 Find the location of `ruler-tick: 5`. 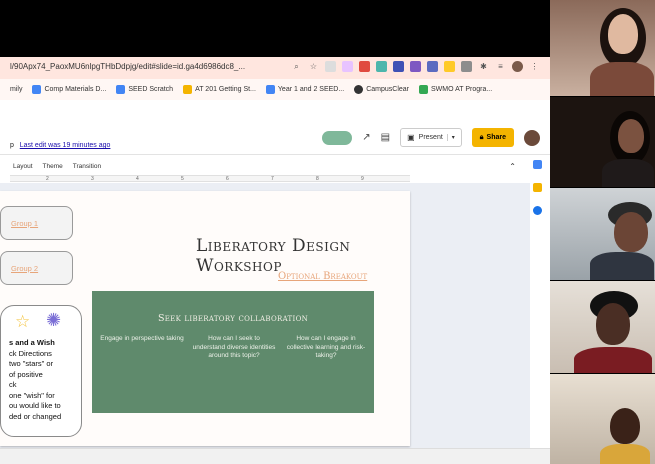

ruler-tick: 5 is located at coordinates (182, 179).